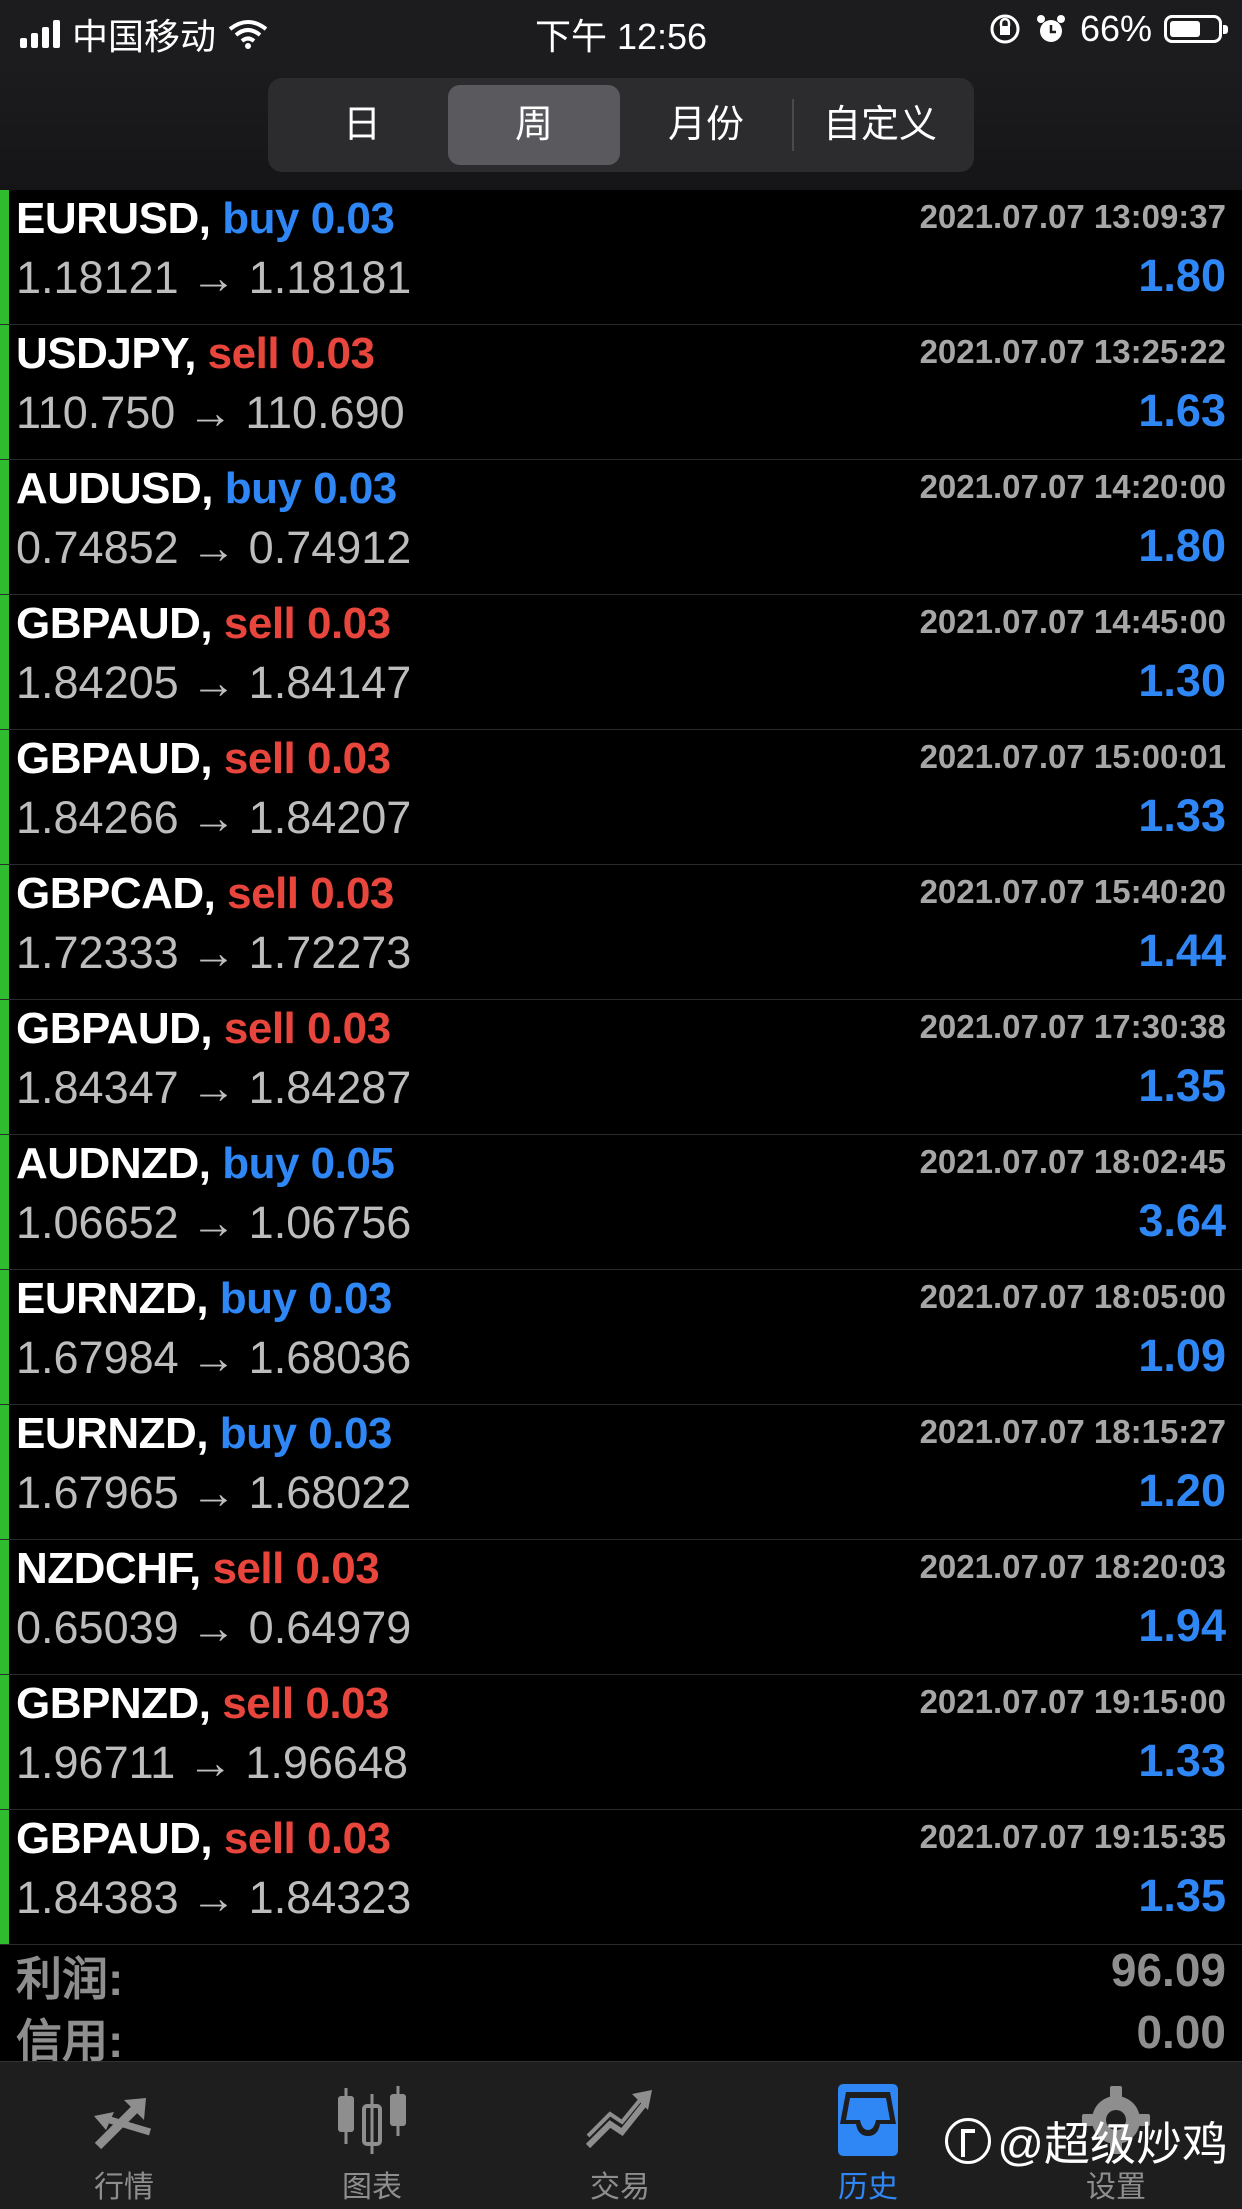  I want to click on trade-symbol: AUDNZD,, so click(113, 1163).